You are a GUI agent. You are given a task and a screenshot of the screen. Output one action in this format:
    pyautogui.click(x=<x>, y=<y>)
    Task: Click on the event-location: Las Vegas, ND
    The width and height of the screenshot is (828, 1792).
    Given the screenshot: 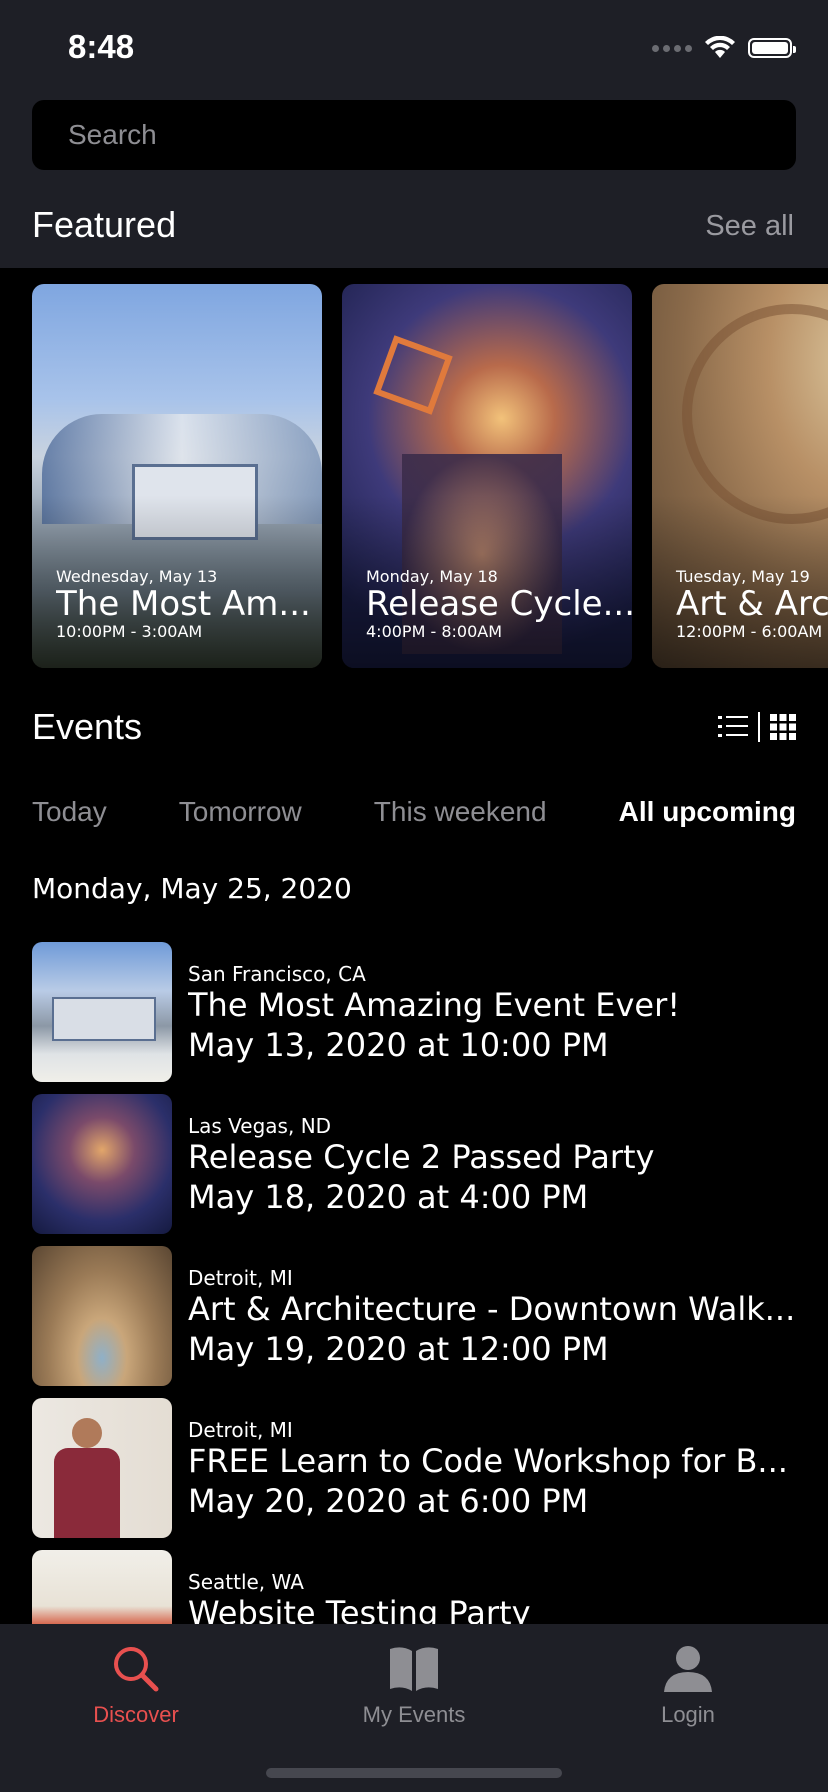 What is the action you would take?
    pyautogui.click(x=260, y=1126)
    